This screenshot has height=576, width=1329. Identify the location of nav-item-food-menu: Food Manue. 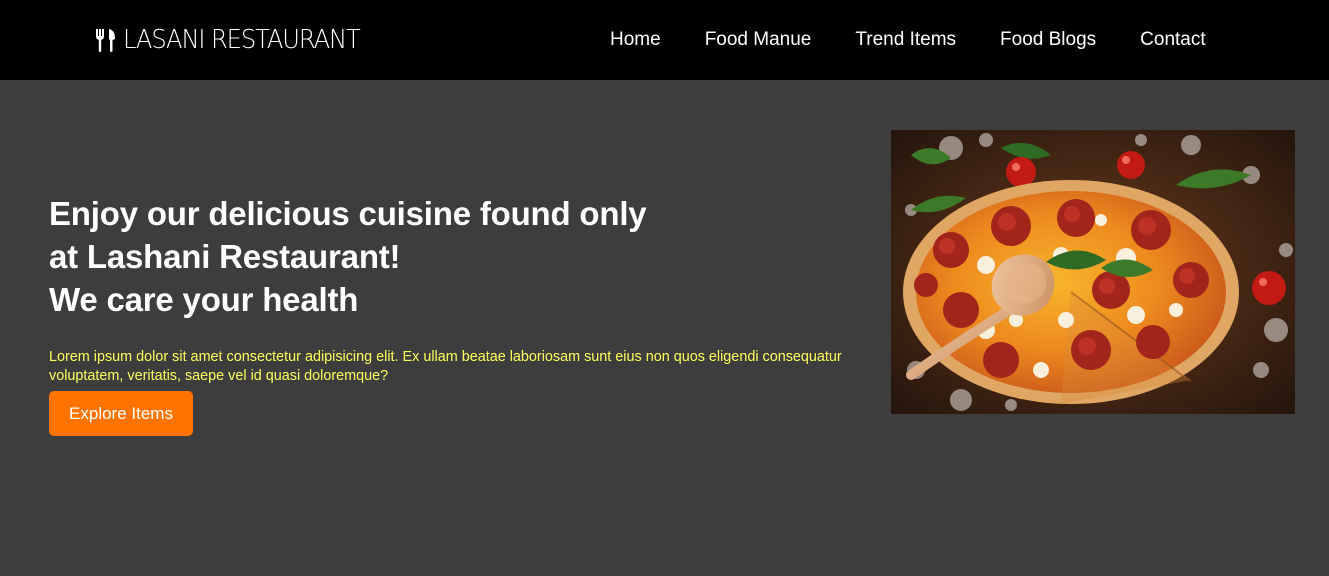
(758, 40).